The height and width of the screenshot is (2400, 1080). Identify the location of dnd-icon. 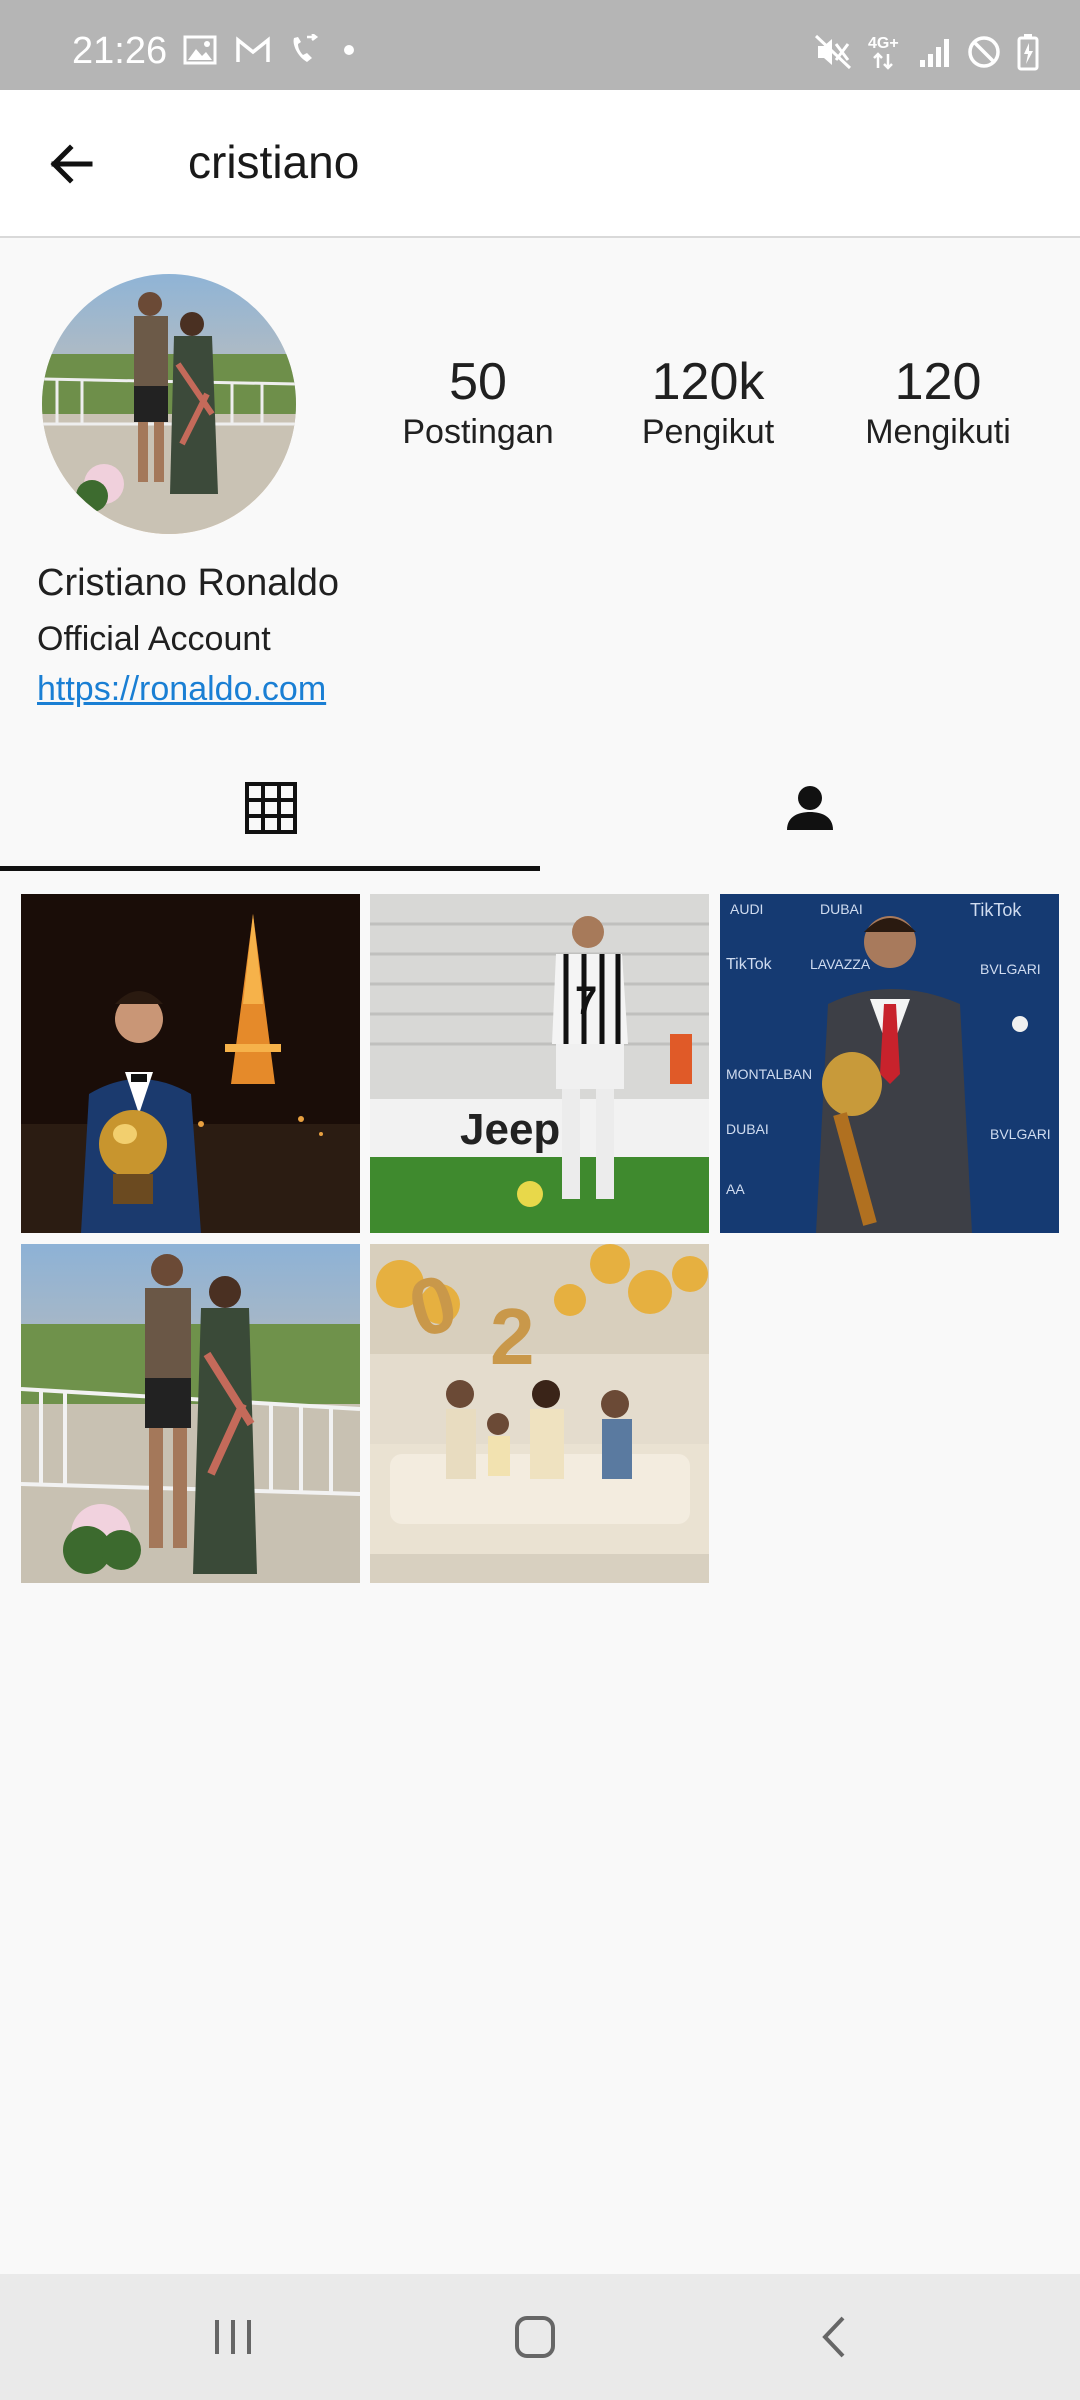
(984, 52).